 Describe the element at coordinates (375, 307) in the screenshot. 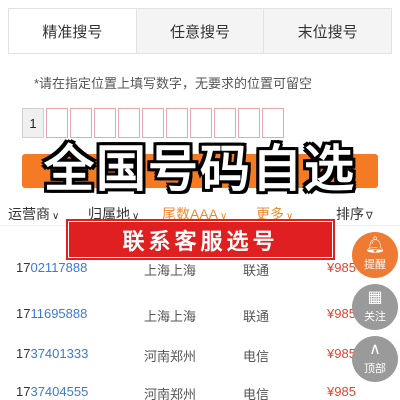

I see `follow-button: ▦ 关注` at that location.